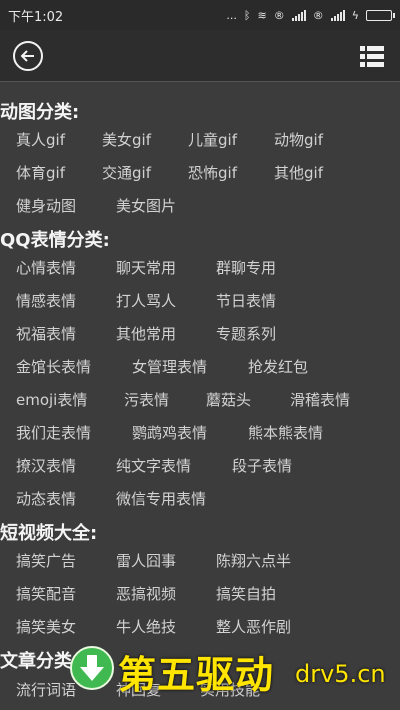 The image size is (400, 710). What do you see at coordinates (200, 56) in the screenshot?
I see `app-bar` at bounding box center [200, 56].